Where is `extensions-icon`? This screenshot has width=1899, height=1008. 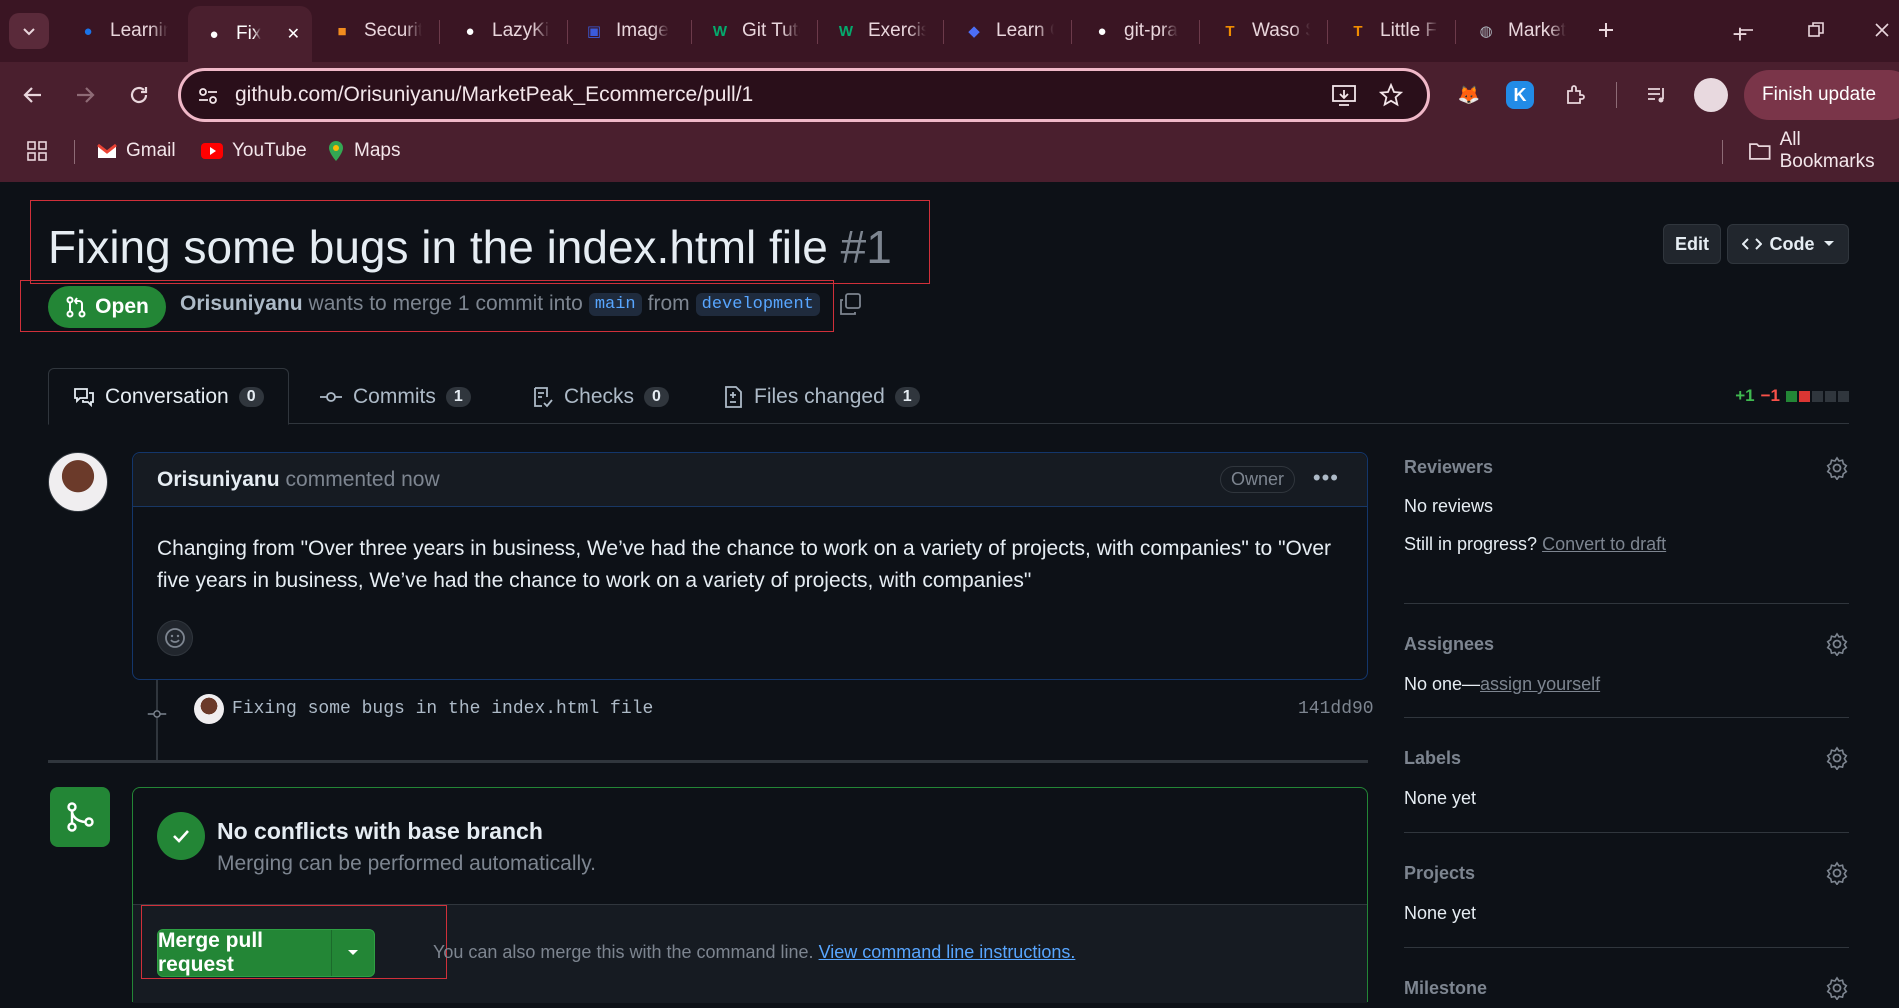
extensions-icon is located at coordinates (1576, 95).